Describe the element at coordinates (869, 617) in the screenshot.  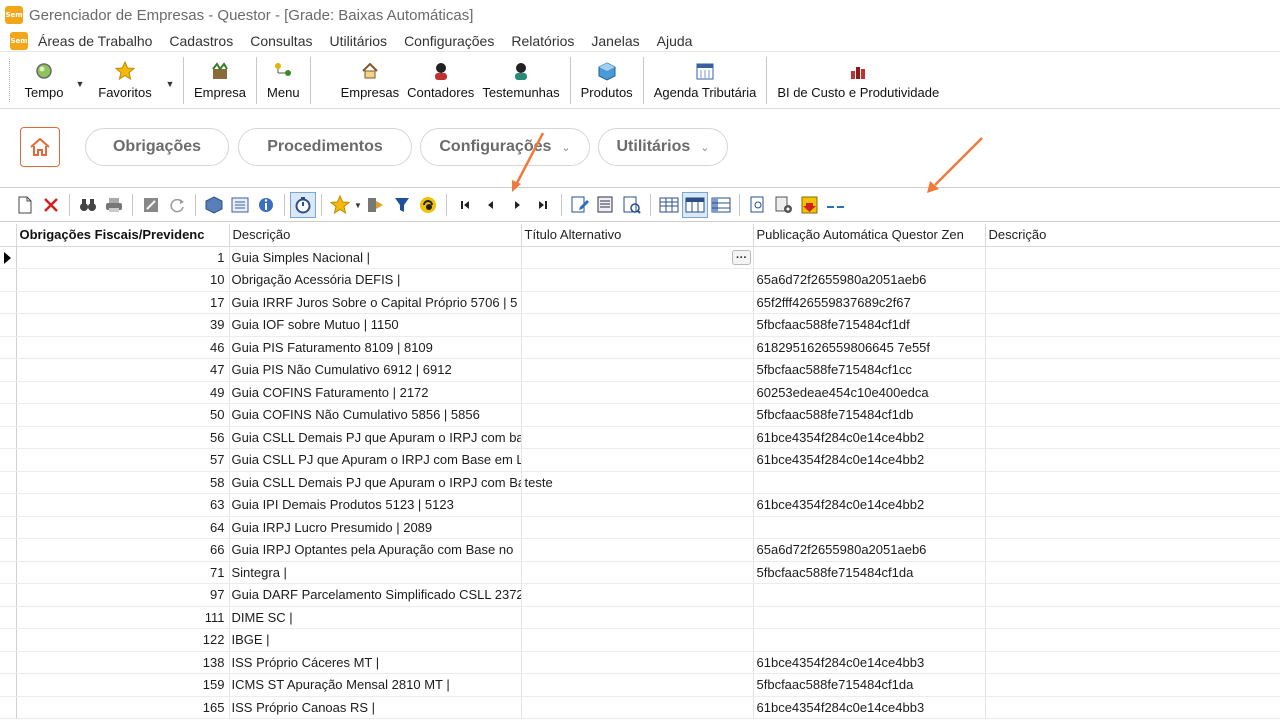
I see `cell-publicacao` at that location.